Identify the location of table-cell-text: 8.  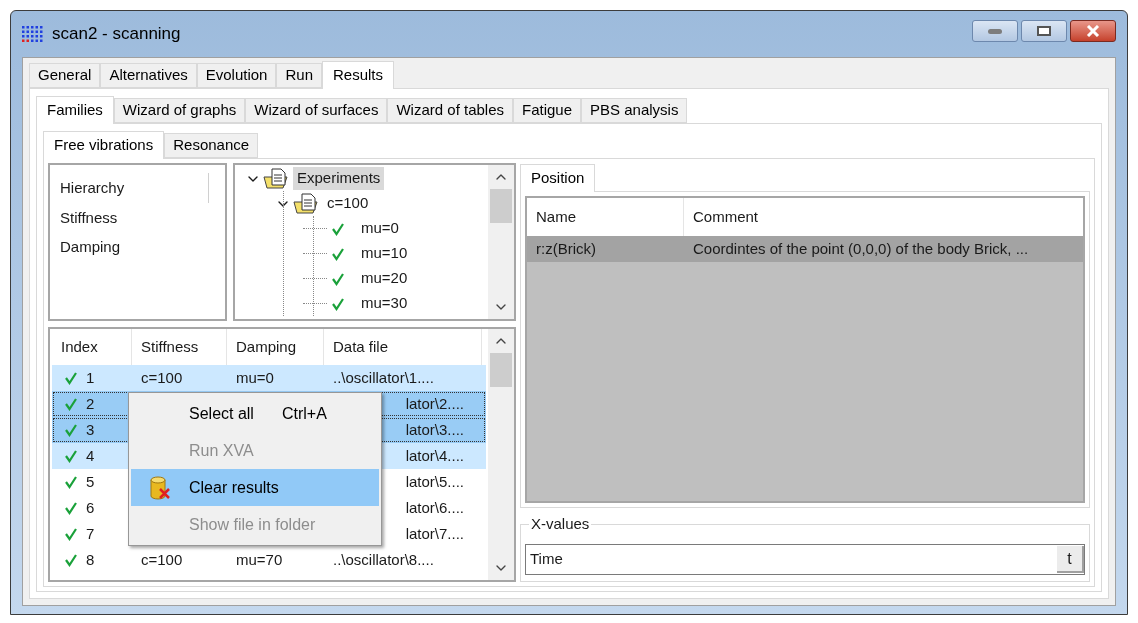
(90, 559).